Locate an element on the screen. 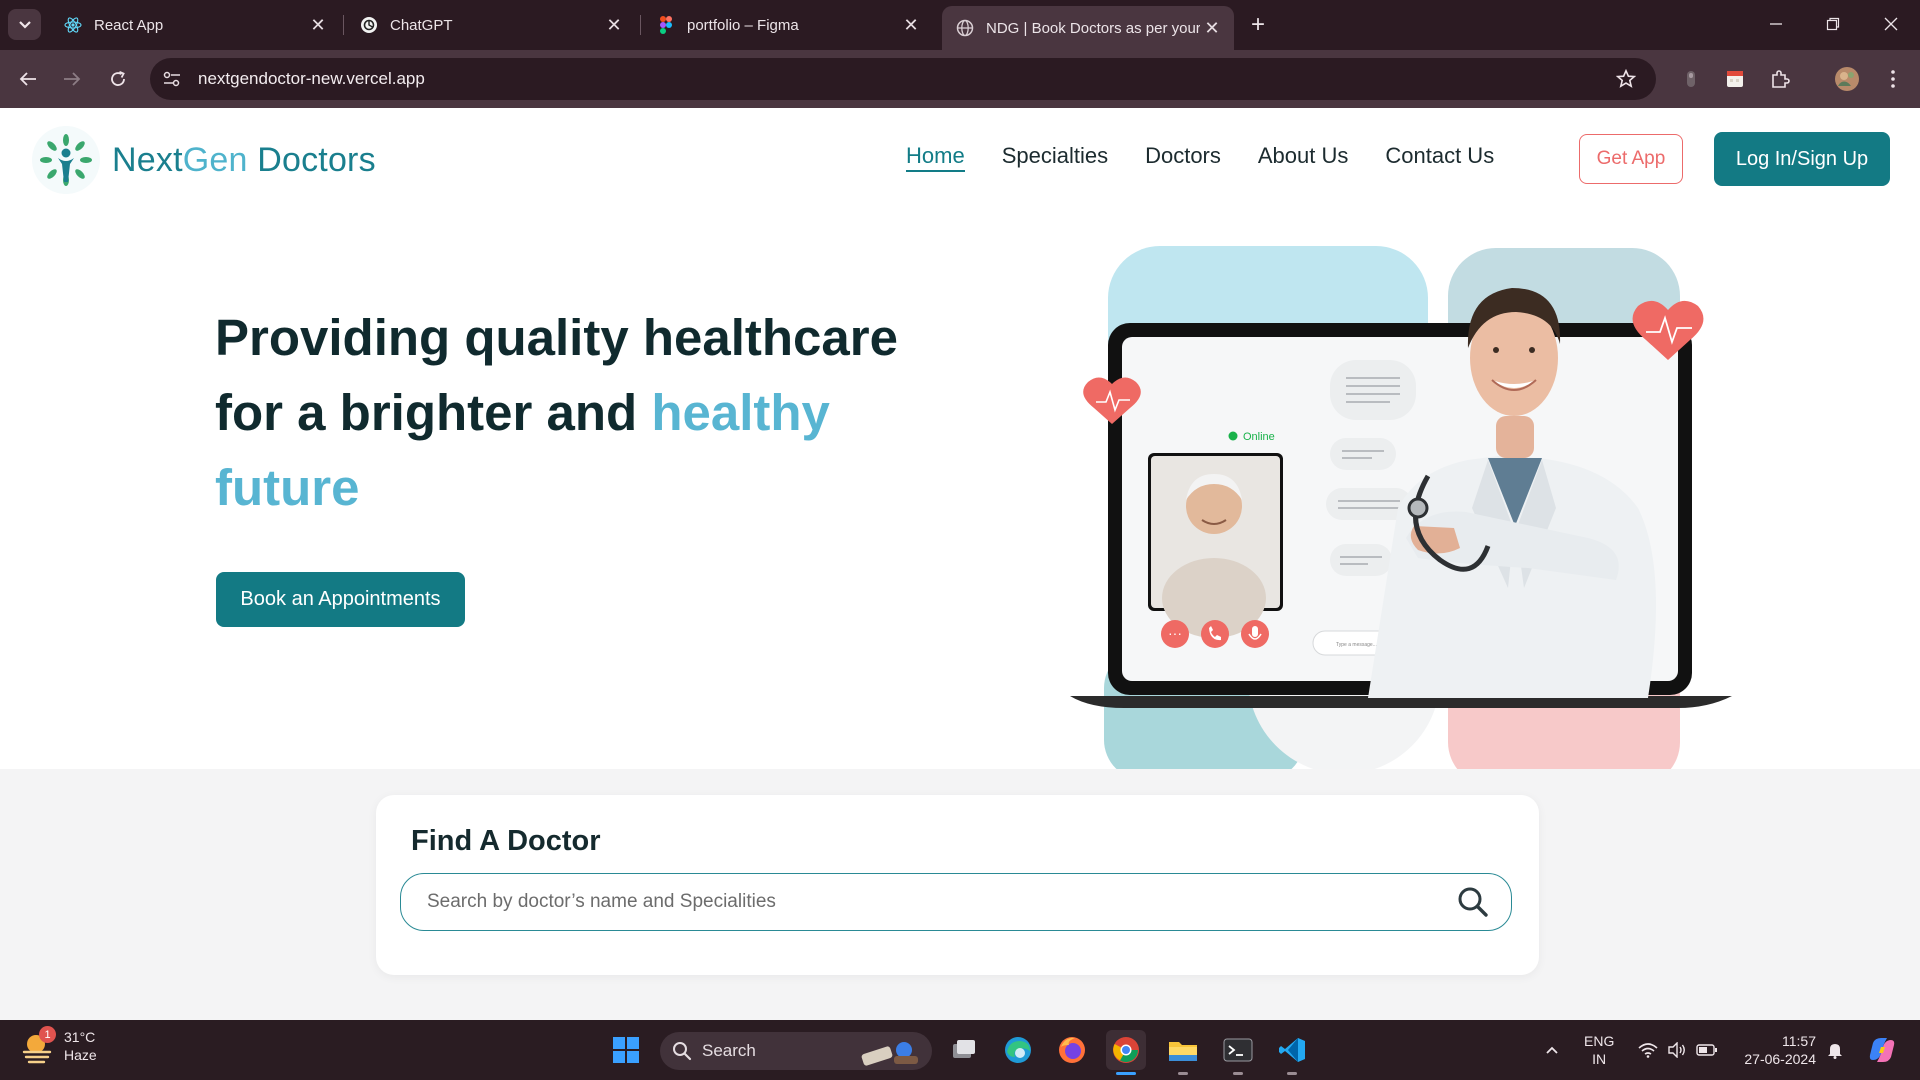 The image size is (1920, 1080). reload-icon is located at coordinates (118, 79).